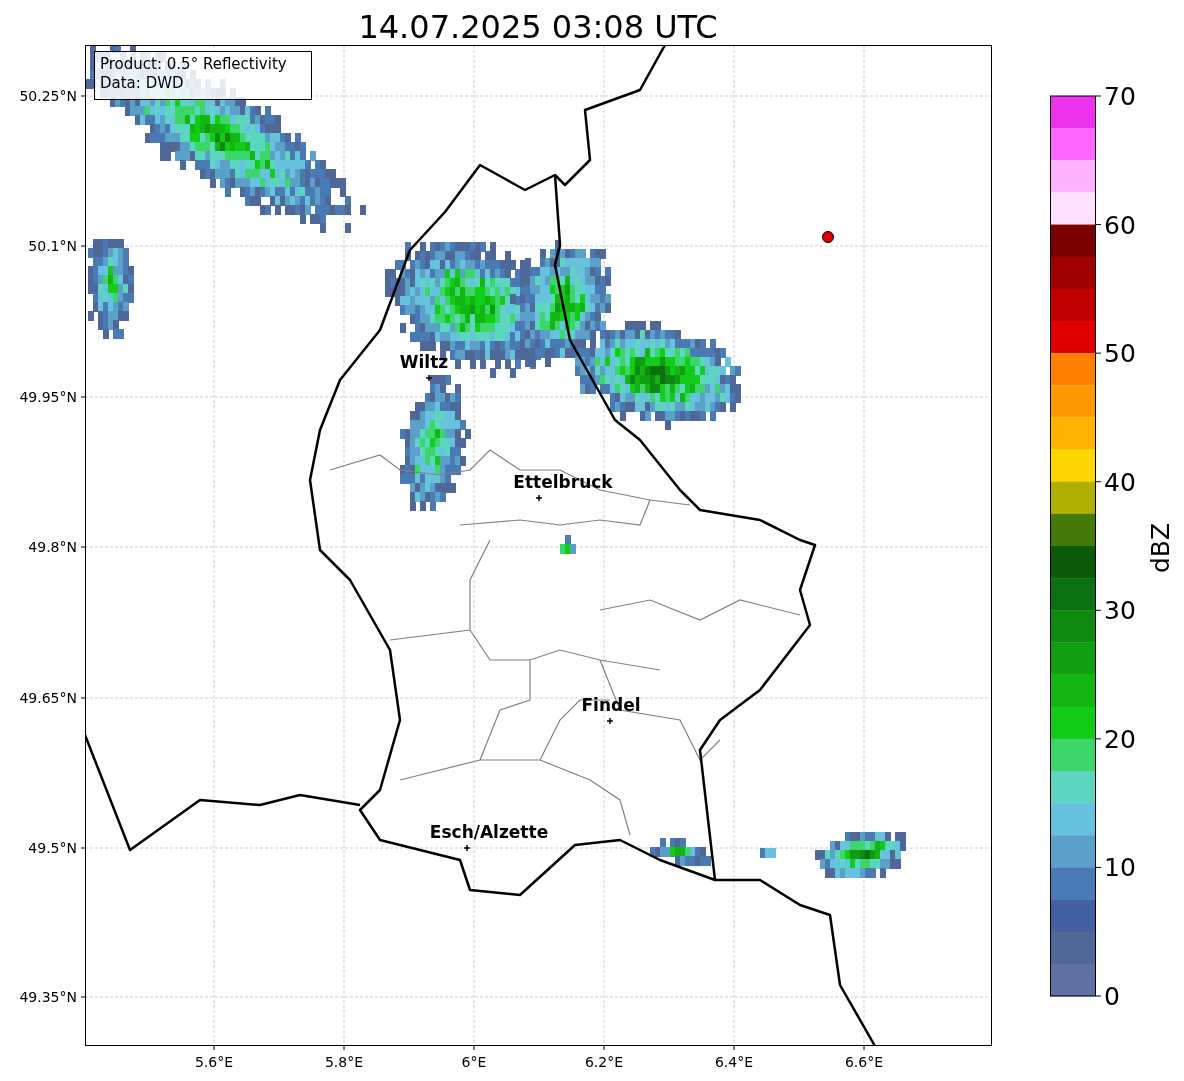  I want to click on city-label: Esch/Alzette, so click(489, 832).